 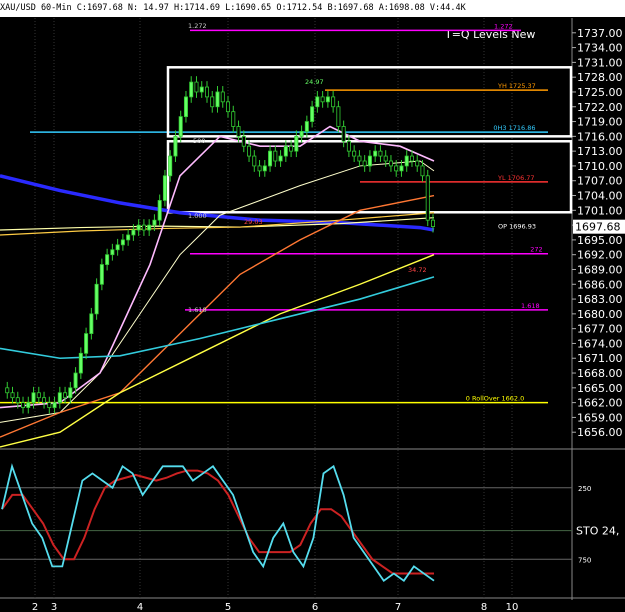 What do you see at coordinates (315, 607) in the screenshot?
I see `x-tick-label: 6` at bounding box center [315, 607].